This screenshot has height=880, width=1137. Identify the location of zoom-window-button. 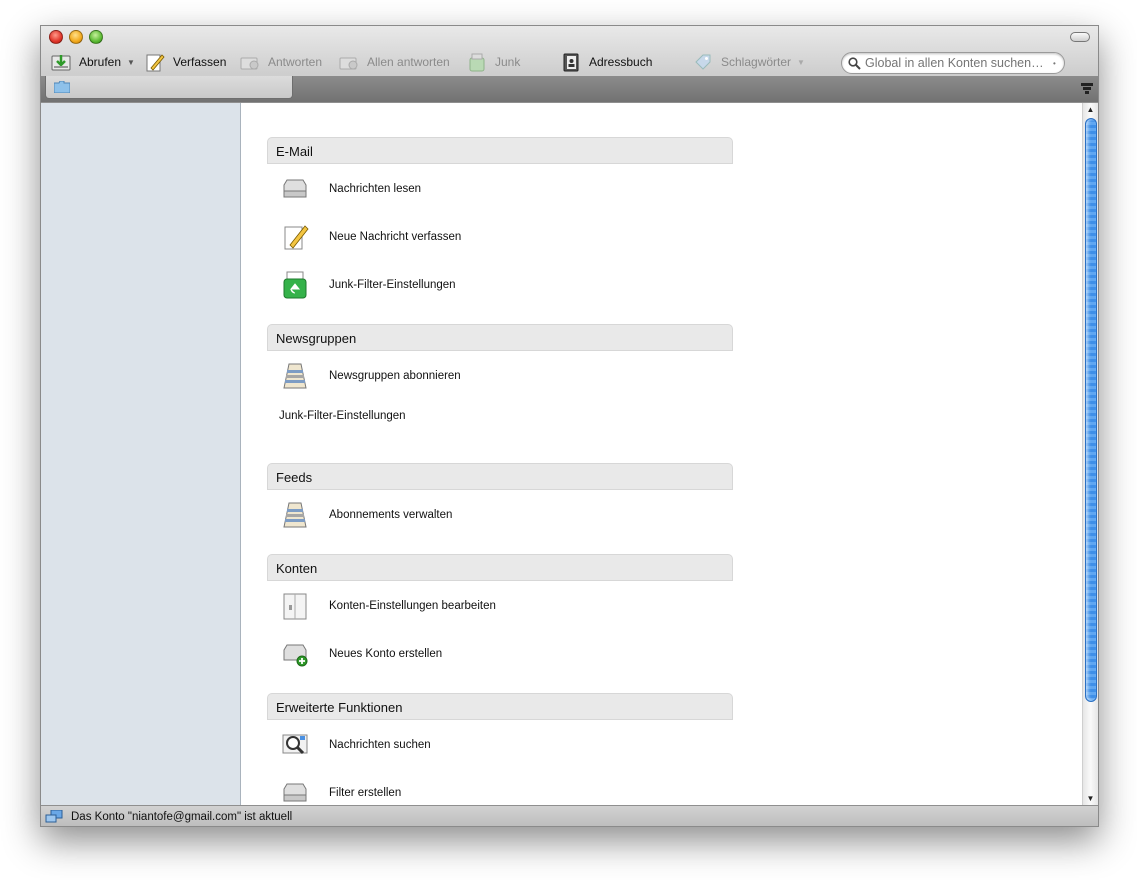
(96, 37).